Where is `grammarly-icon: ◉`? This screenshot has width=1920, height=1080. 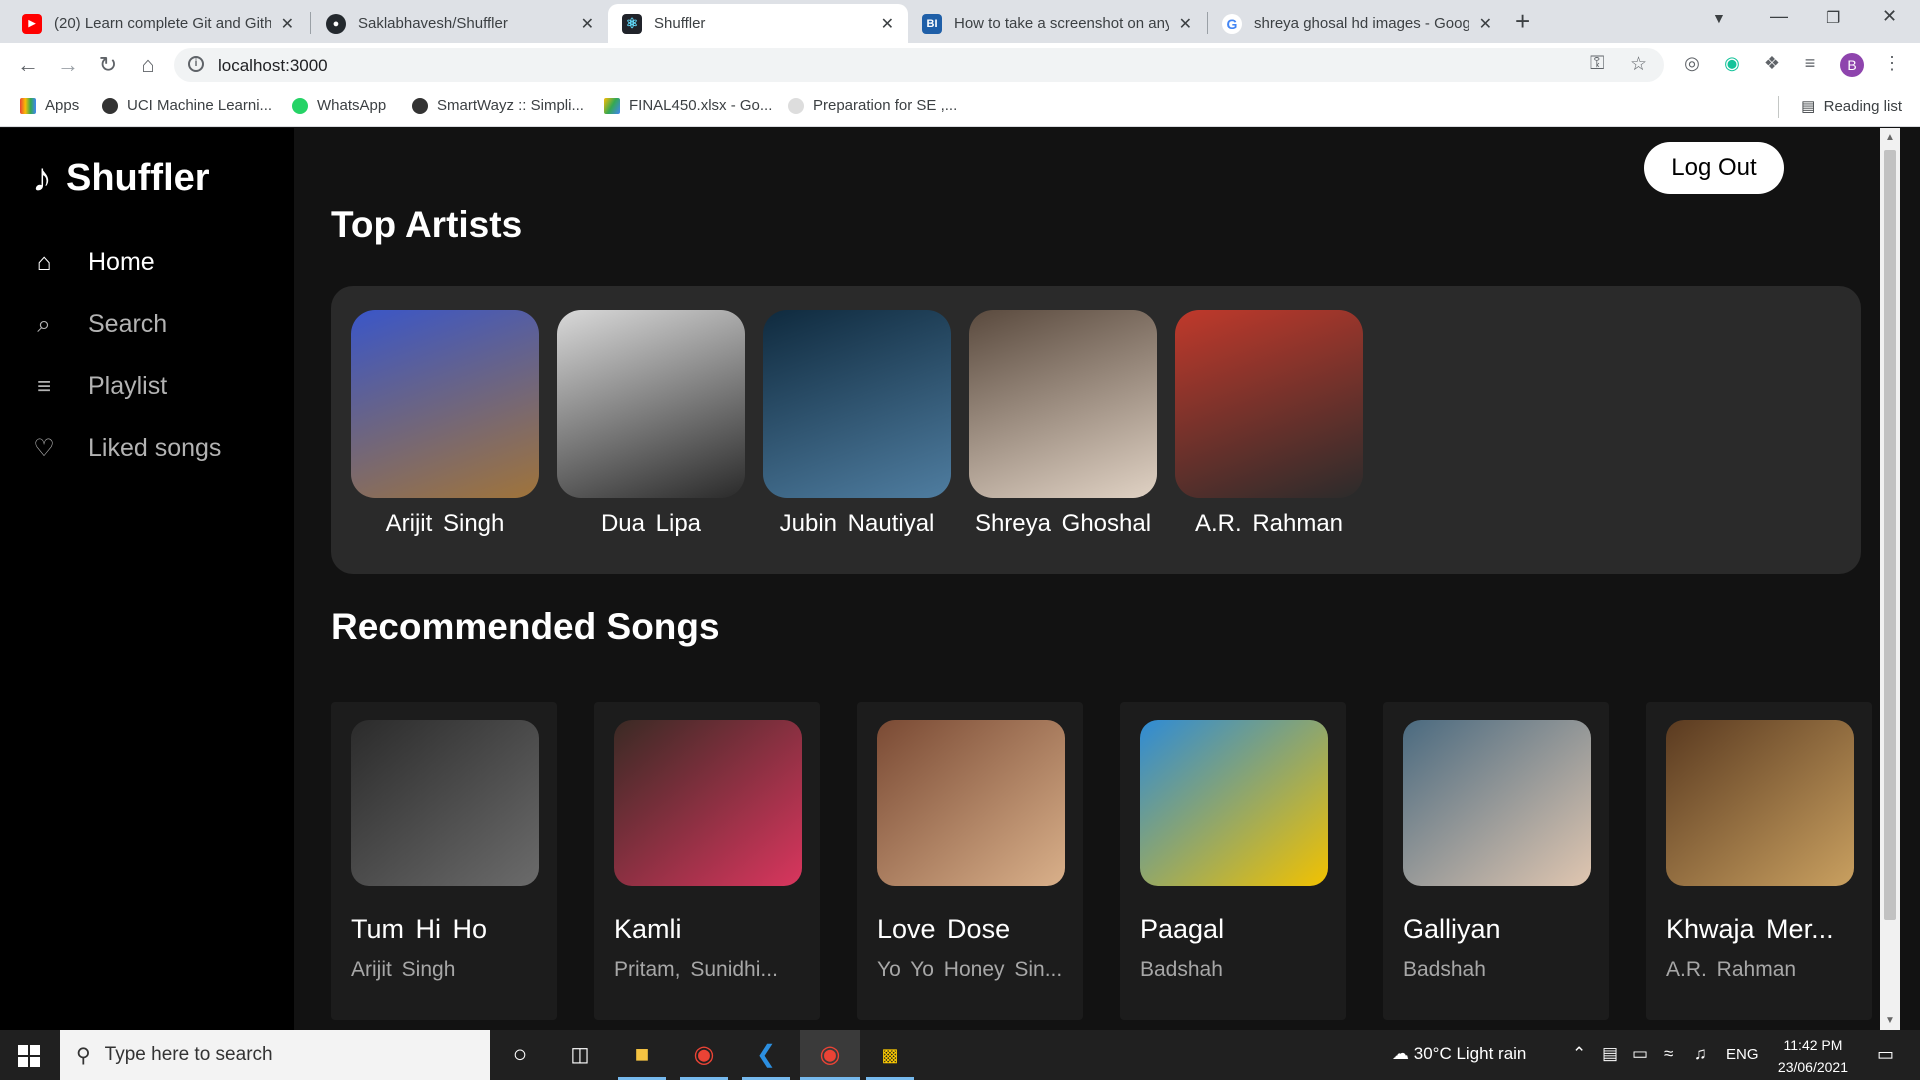 grammarly-icon: ◉ is located at coordinates (1732, 63).